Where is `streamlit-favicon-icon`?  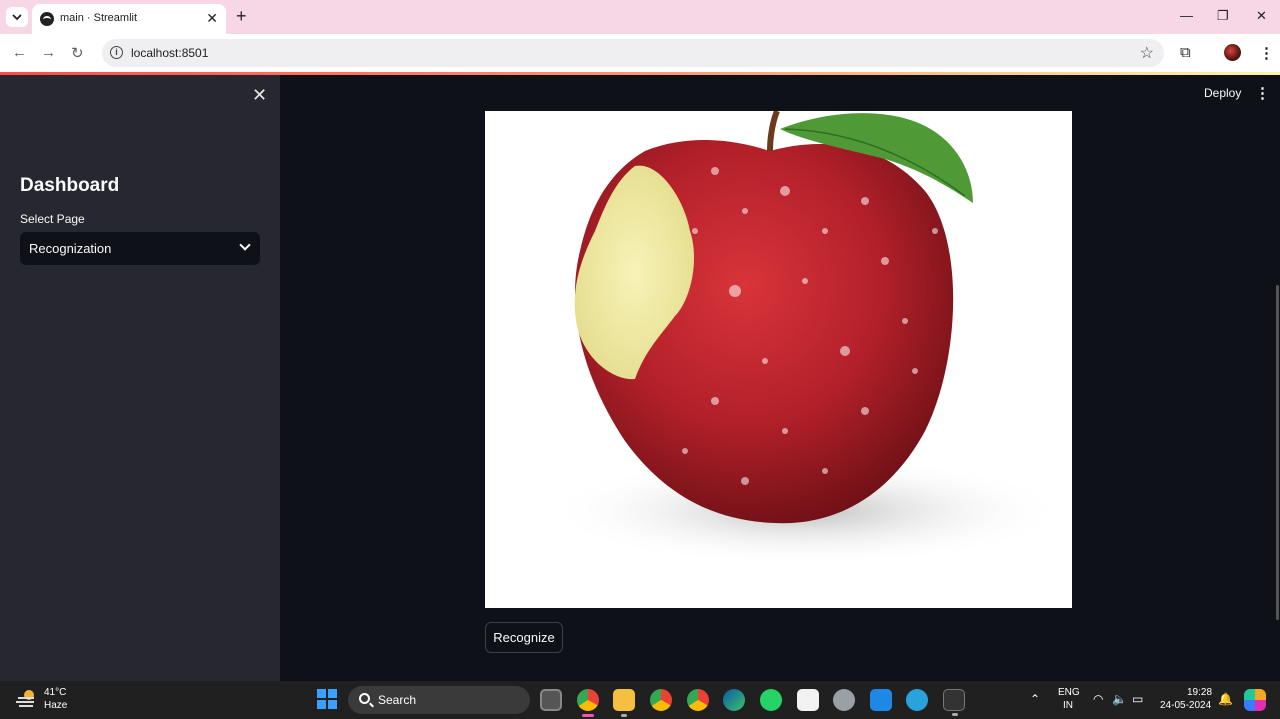
streamlit-favicon-icon is located at coordinates (47, 19).